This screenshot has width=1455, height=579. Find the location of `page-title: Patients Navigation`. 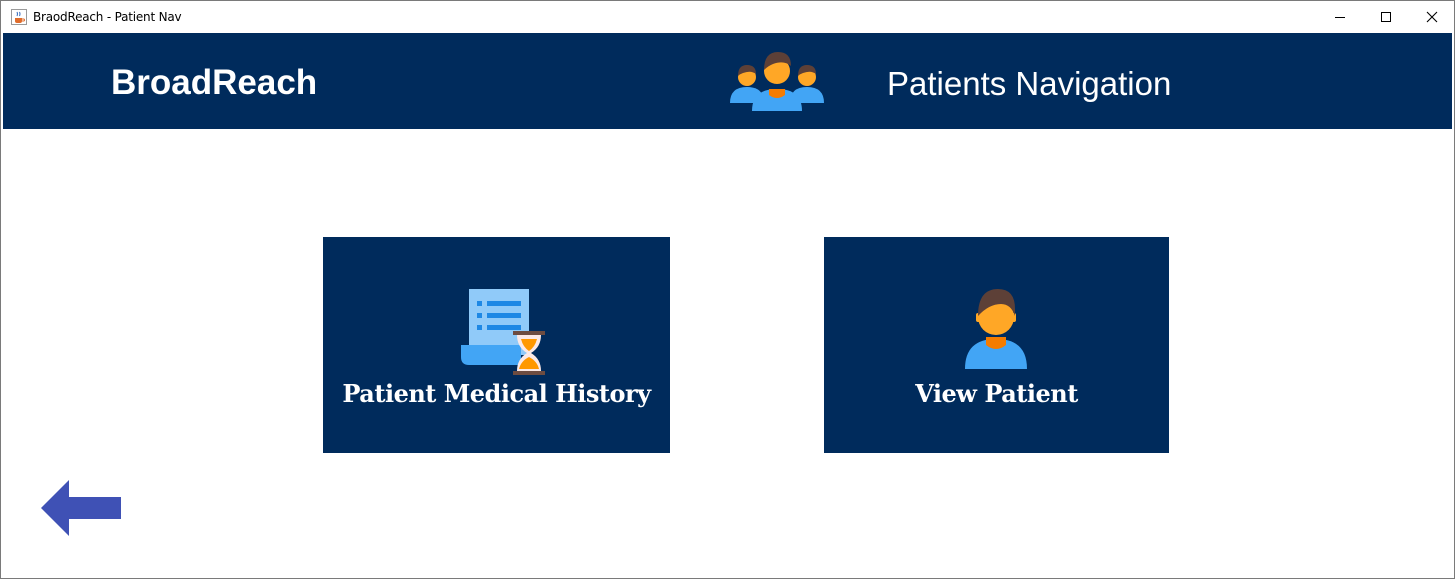

page-title: Patients Navigation is located at coordinates (1029, 83).